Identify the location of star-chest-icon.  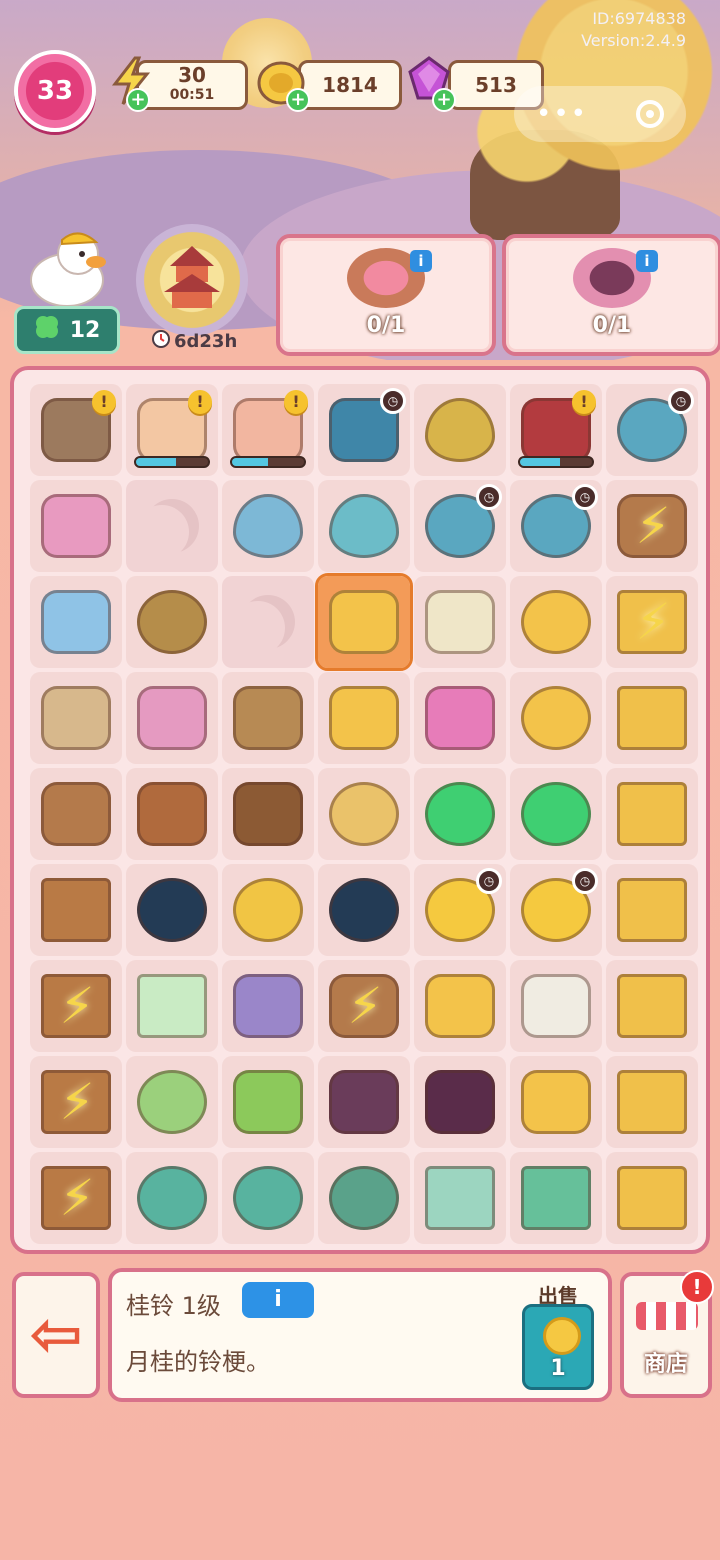
(556, 1102).